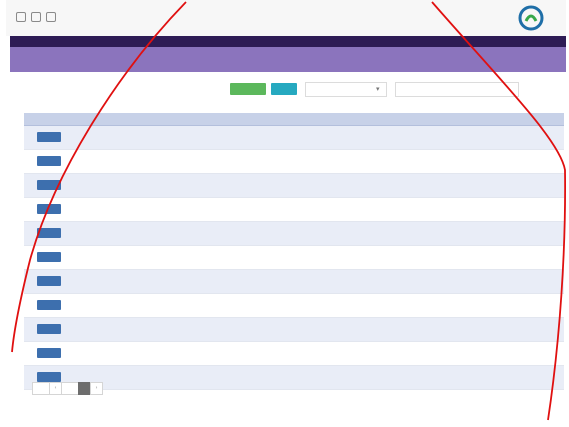 This screenshot has width=569, height=427. I want to click on settings-icon, so click(21, 17).